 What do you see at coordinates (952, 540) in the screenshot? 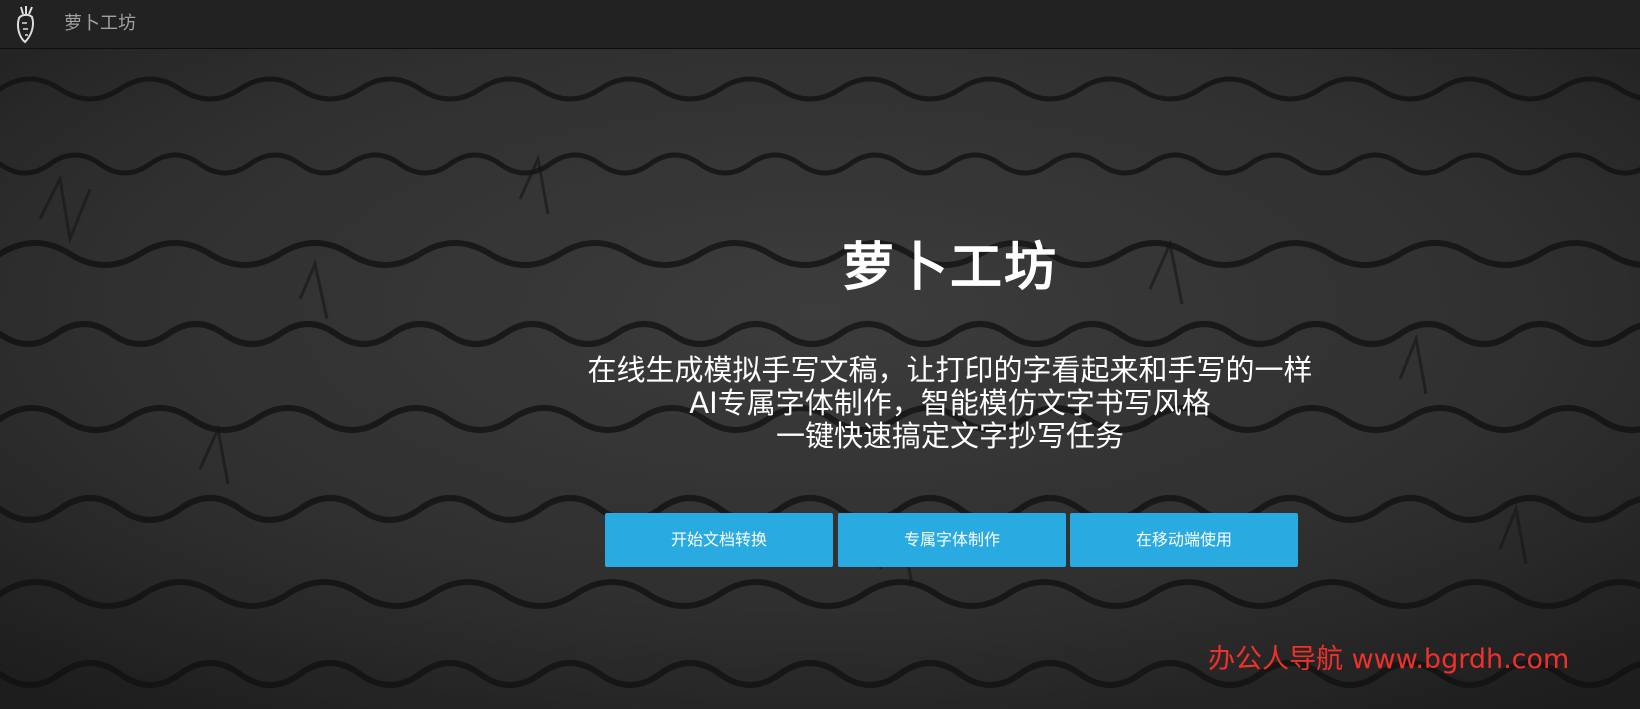
I see `custom-font-creation-button: 专属字体制作` at bounding box center [952, 540].